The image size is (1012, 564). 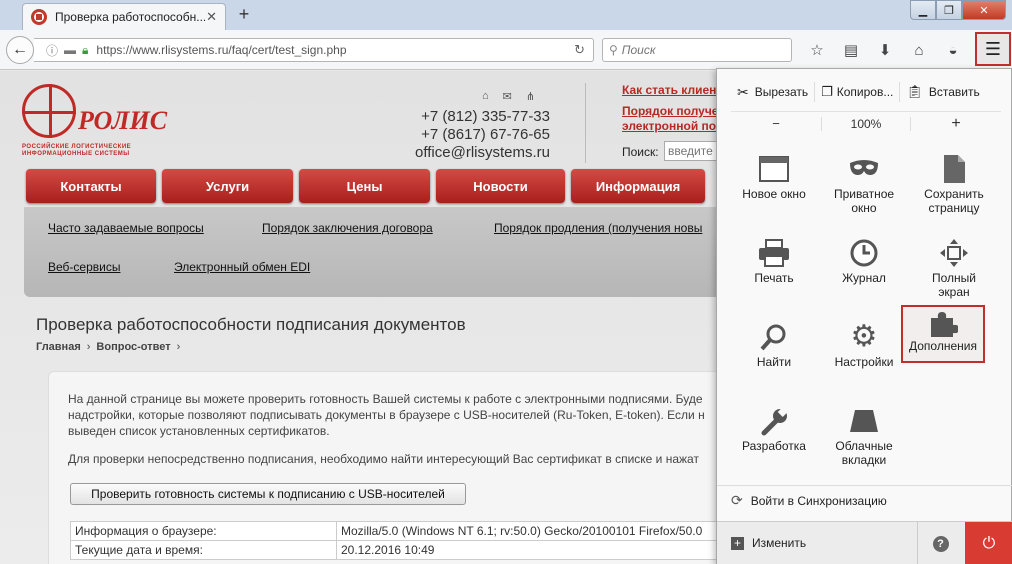 I want to click on link-order-line1: Порядок получе, so click(x=670, y=111).